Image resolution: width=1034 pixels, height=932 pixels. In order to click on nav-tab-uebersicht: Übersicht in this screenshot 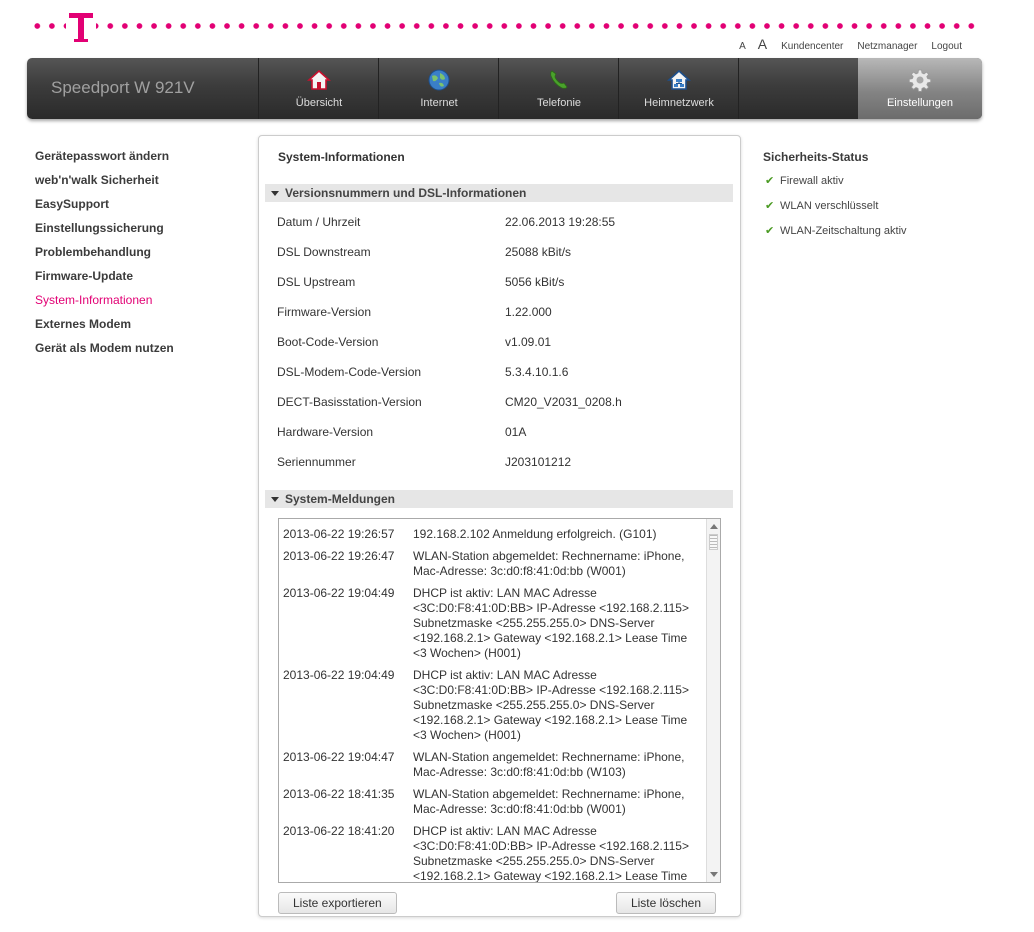, I will do `click(318, 88)`.